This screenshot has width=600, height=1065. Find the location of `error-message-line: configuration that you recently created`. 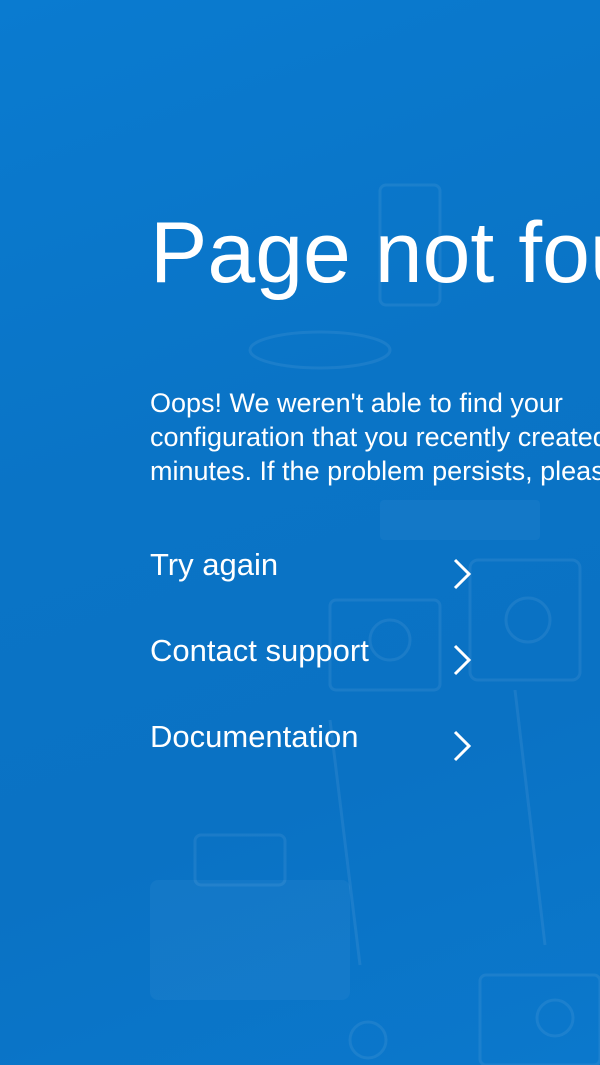

error-message-line: configuration that you recently created is located at coordinates (375, 437).